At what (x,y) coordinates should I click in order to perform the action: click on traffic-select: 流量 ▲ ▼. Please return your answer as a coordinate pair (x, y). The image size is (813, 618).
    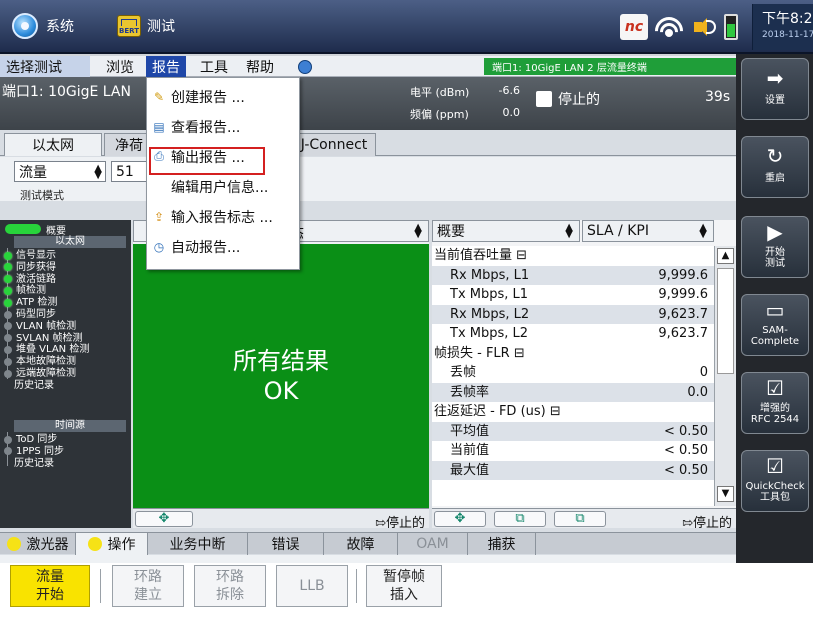
    Looking at the image, I should click on (60, 171).